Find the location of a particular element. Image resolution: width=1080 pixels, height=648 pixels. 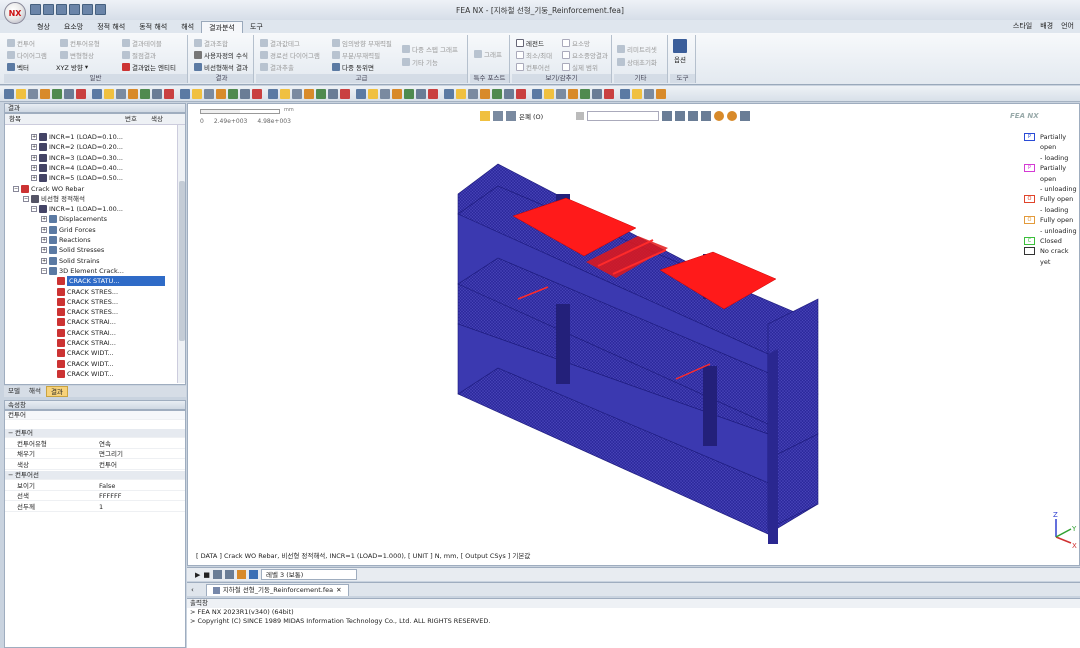

mesh-checkbox: 요소망 is located at coordinates (576, 43).